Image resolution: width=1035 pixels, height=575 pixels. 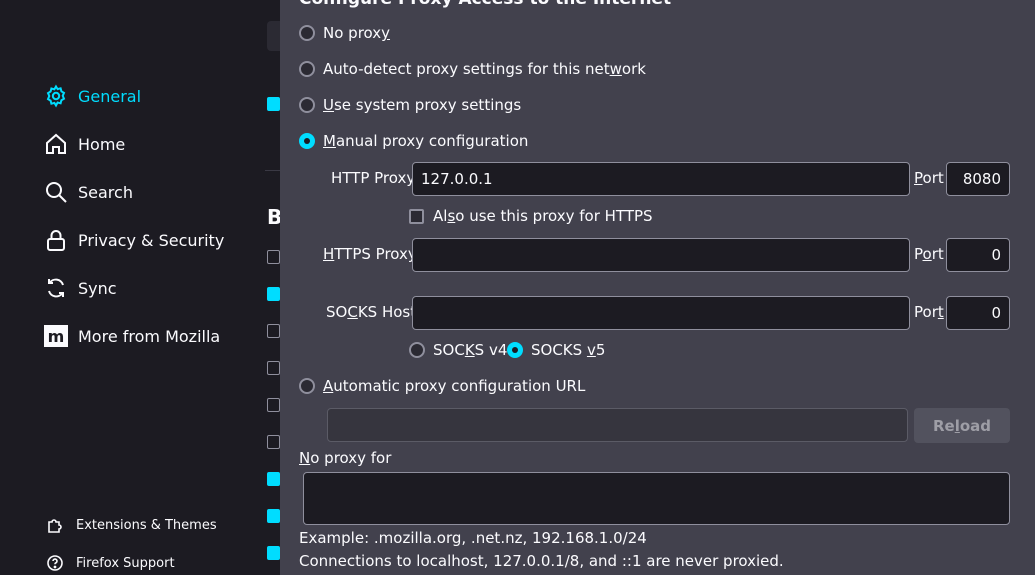 I want to click on https-port-label: Port, so click(x=929, y=254).